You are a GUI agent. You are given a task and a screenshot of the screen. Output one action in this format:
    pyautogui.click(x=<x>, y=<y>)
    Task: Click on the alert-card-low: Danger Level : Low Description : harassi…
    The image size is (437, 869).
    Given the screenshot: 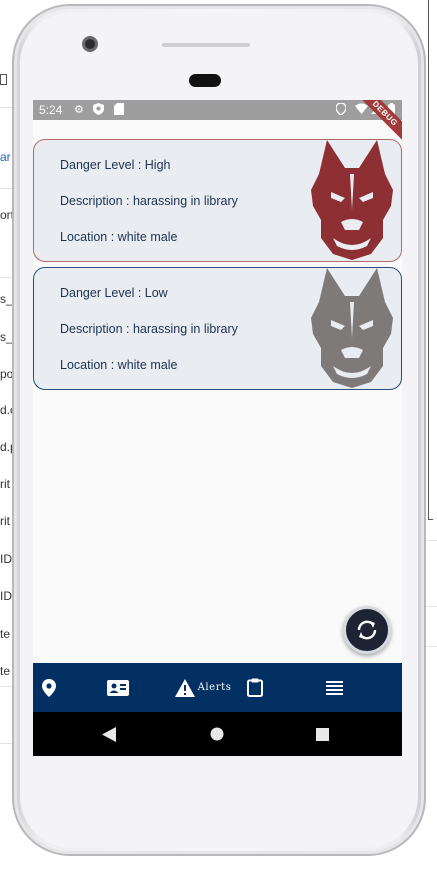 What is the action you would take?
    pyautogui.click(x=217, y=328)
    